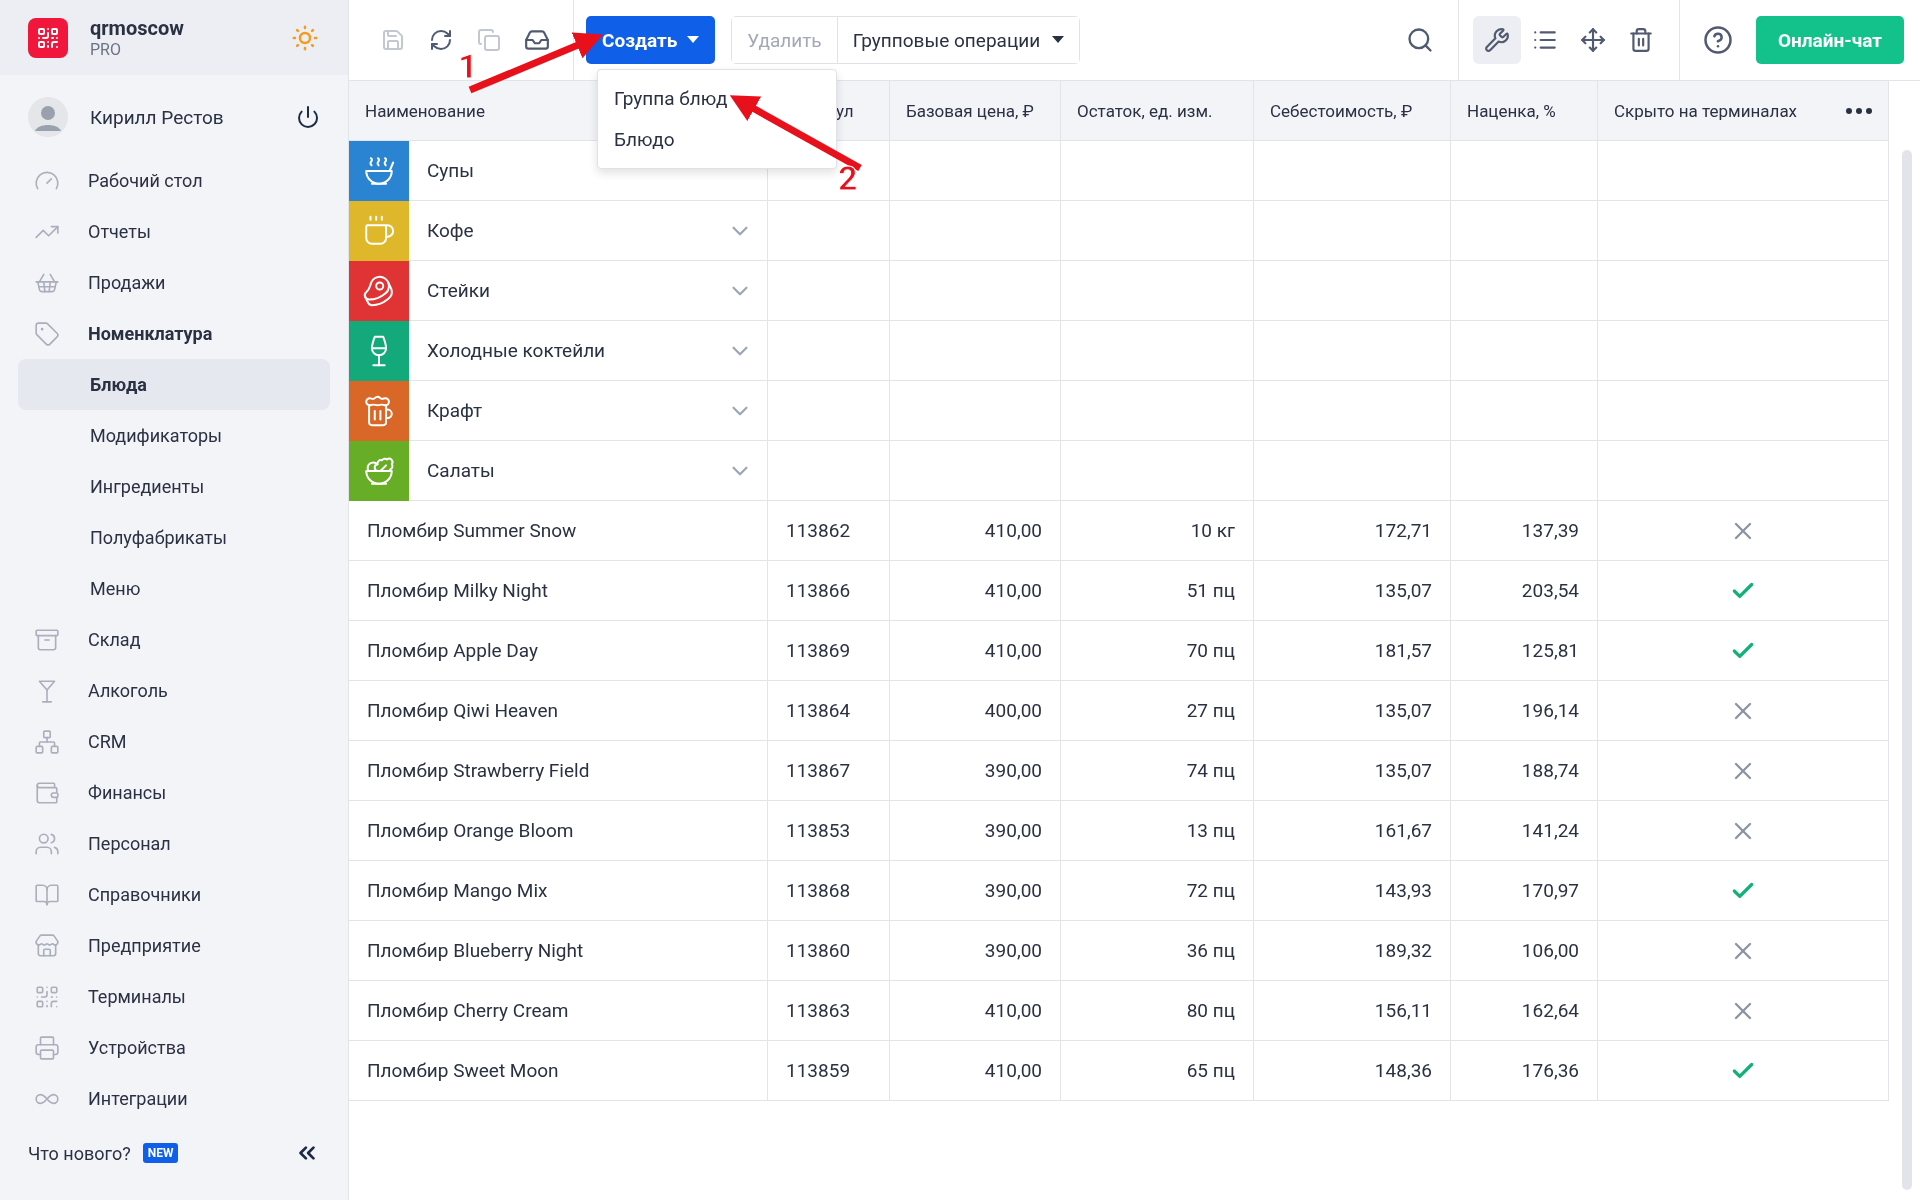 This screenshot has width=1920, height=1200. What do you see at coordinates (1157, 1071) in the screenshot?
I see `table-cell: 65 пц` at bounding box center [1157, 1071].